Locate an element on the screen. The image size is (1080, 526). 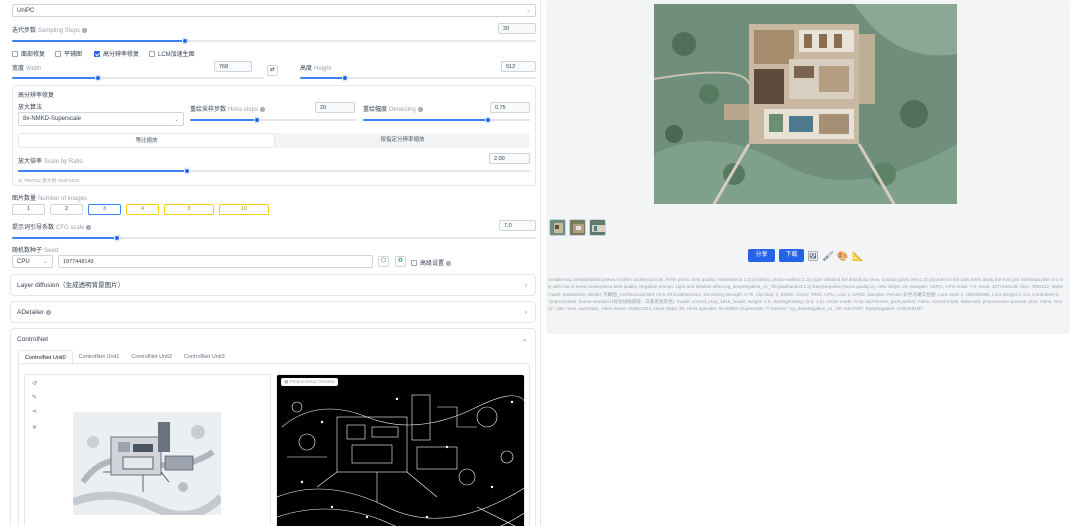
option-hires-fix: 高分辨率修复 is located at coordinates (116, 53).